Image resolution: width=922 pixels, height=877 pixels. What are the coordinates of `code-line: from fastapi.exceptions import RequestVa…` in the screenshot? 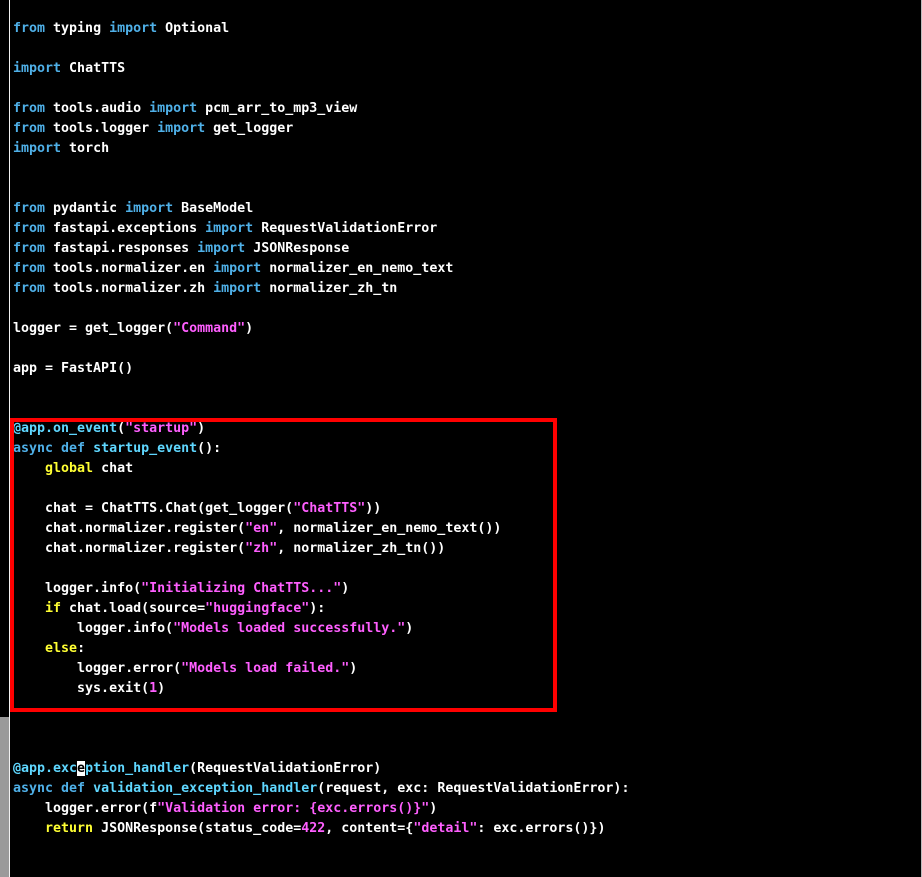 It's located at (321, 229).